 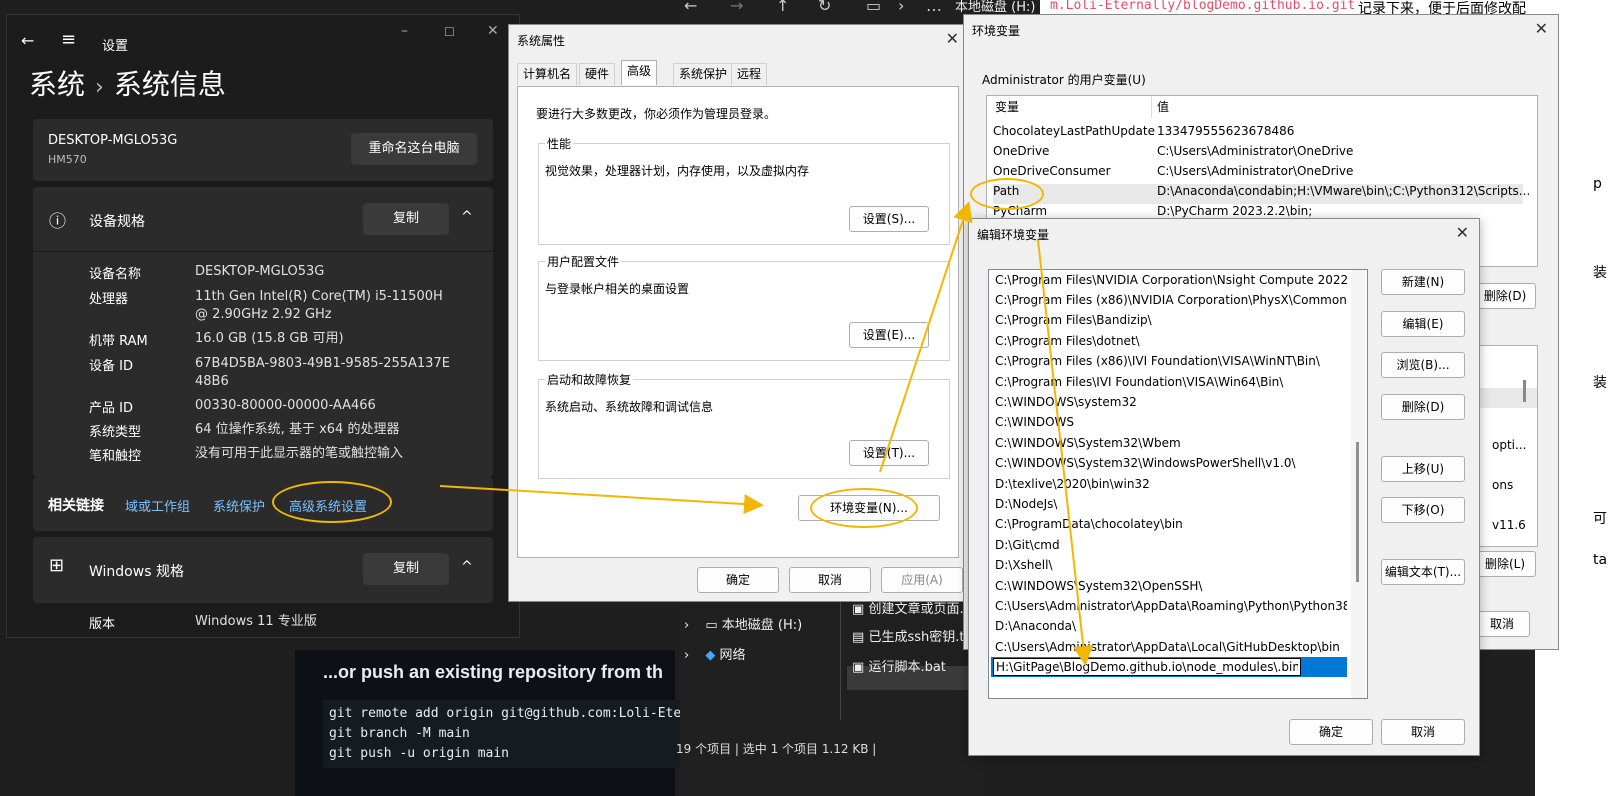 What do you see at coordinates (1065, 452) in the screenshot?
I see `arrow-to-new-entry` at bounding box center [1065, 452].